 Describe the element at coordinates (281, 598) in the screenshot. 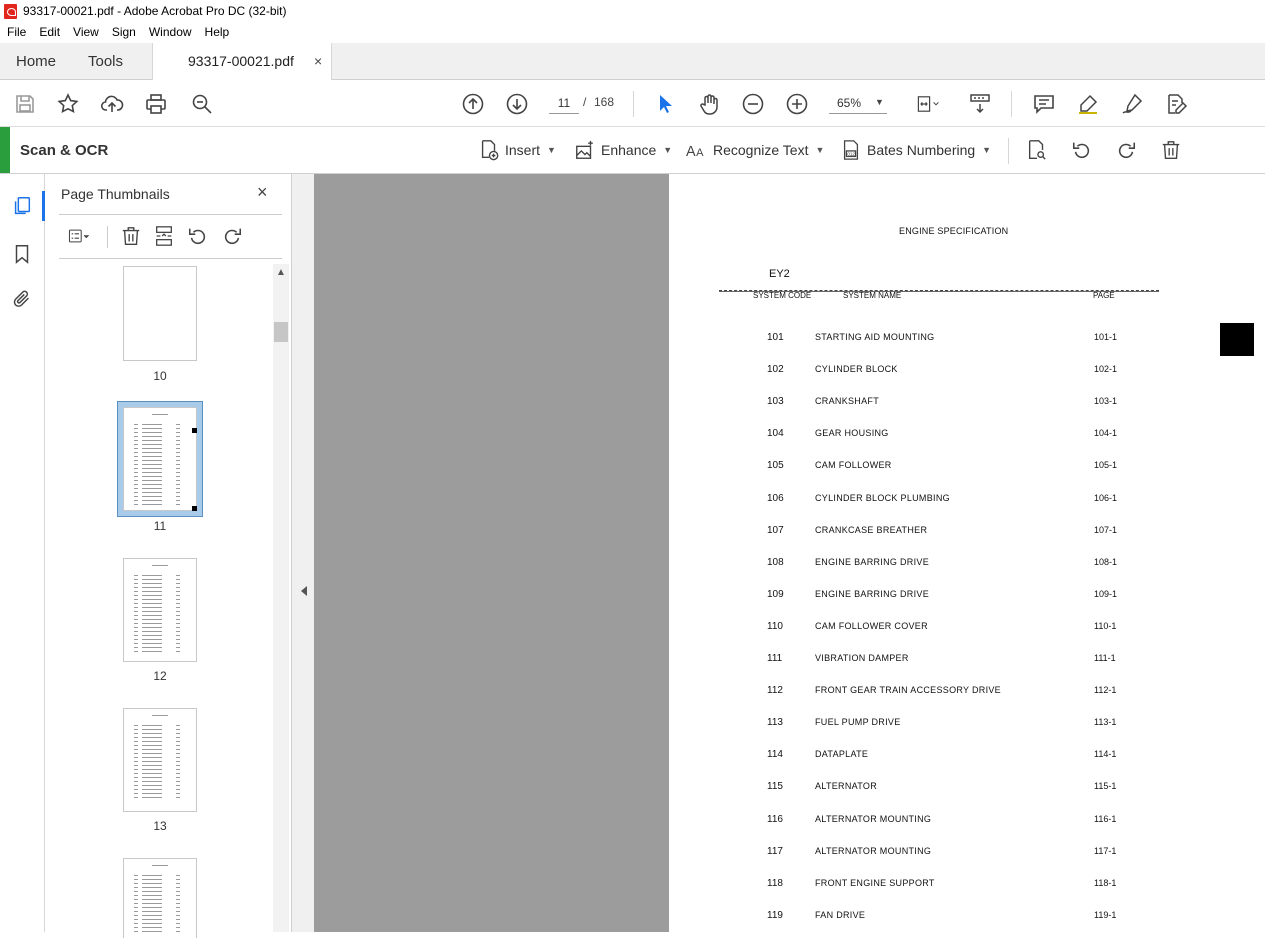

I see `thumbnails-scrollbar: ▲` at that location.